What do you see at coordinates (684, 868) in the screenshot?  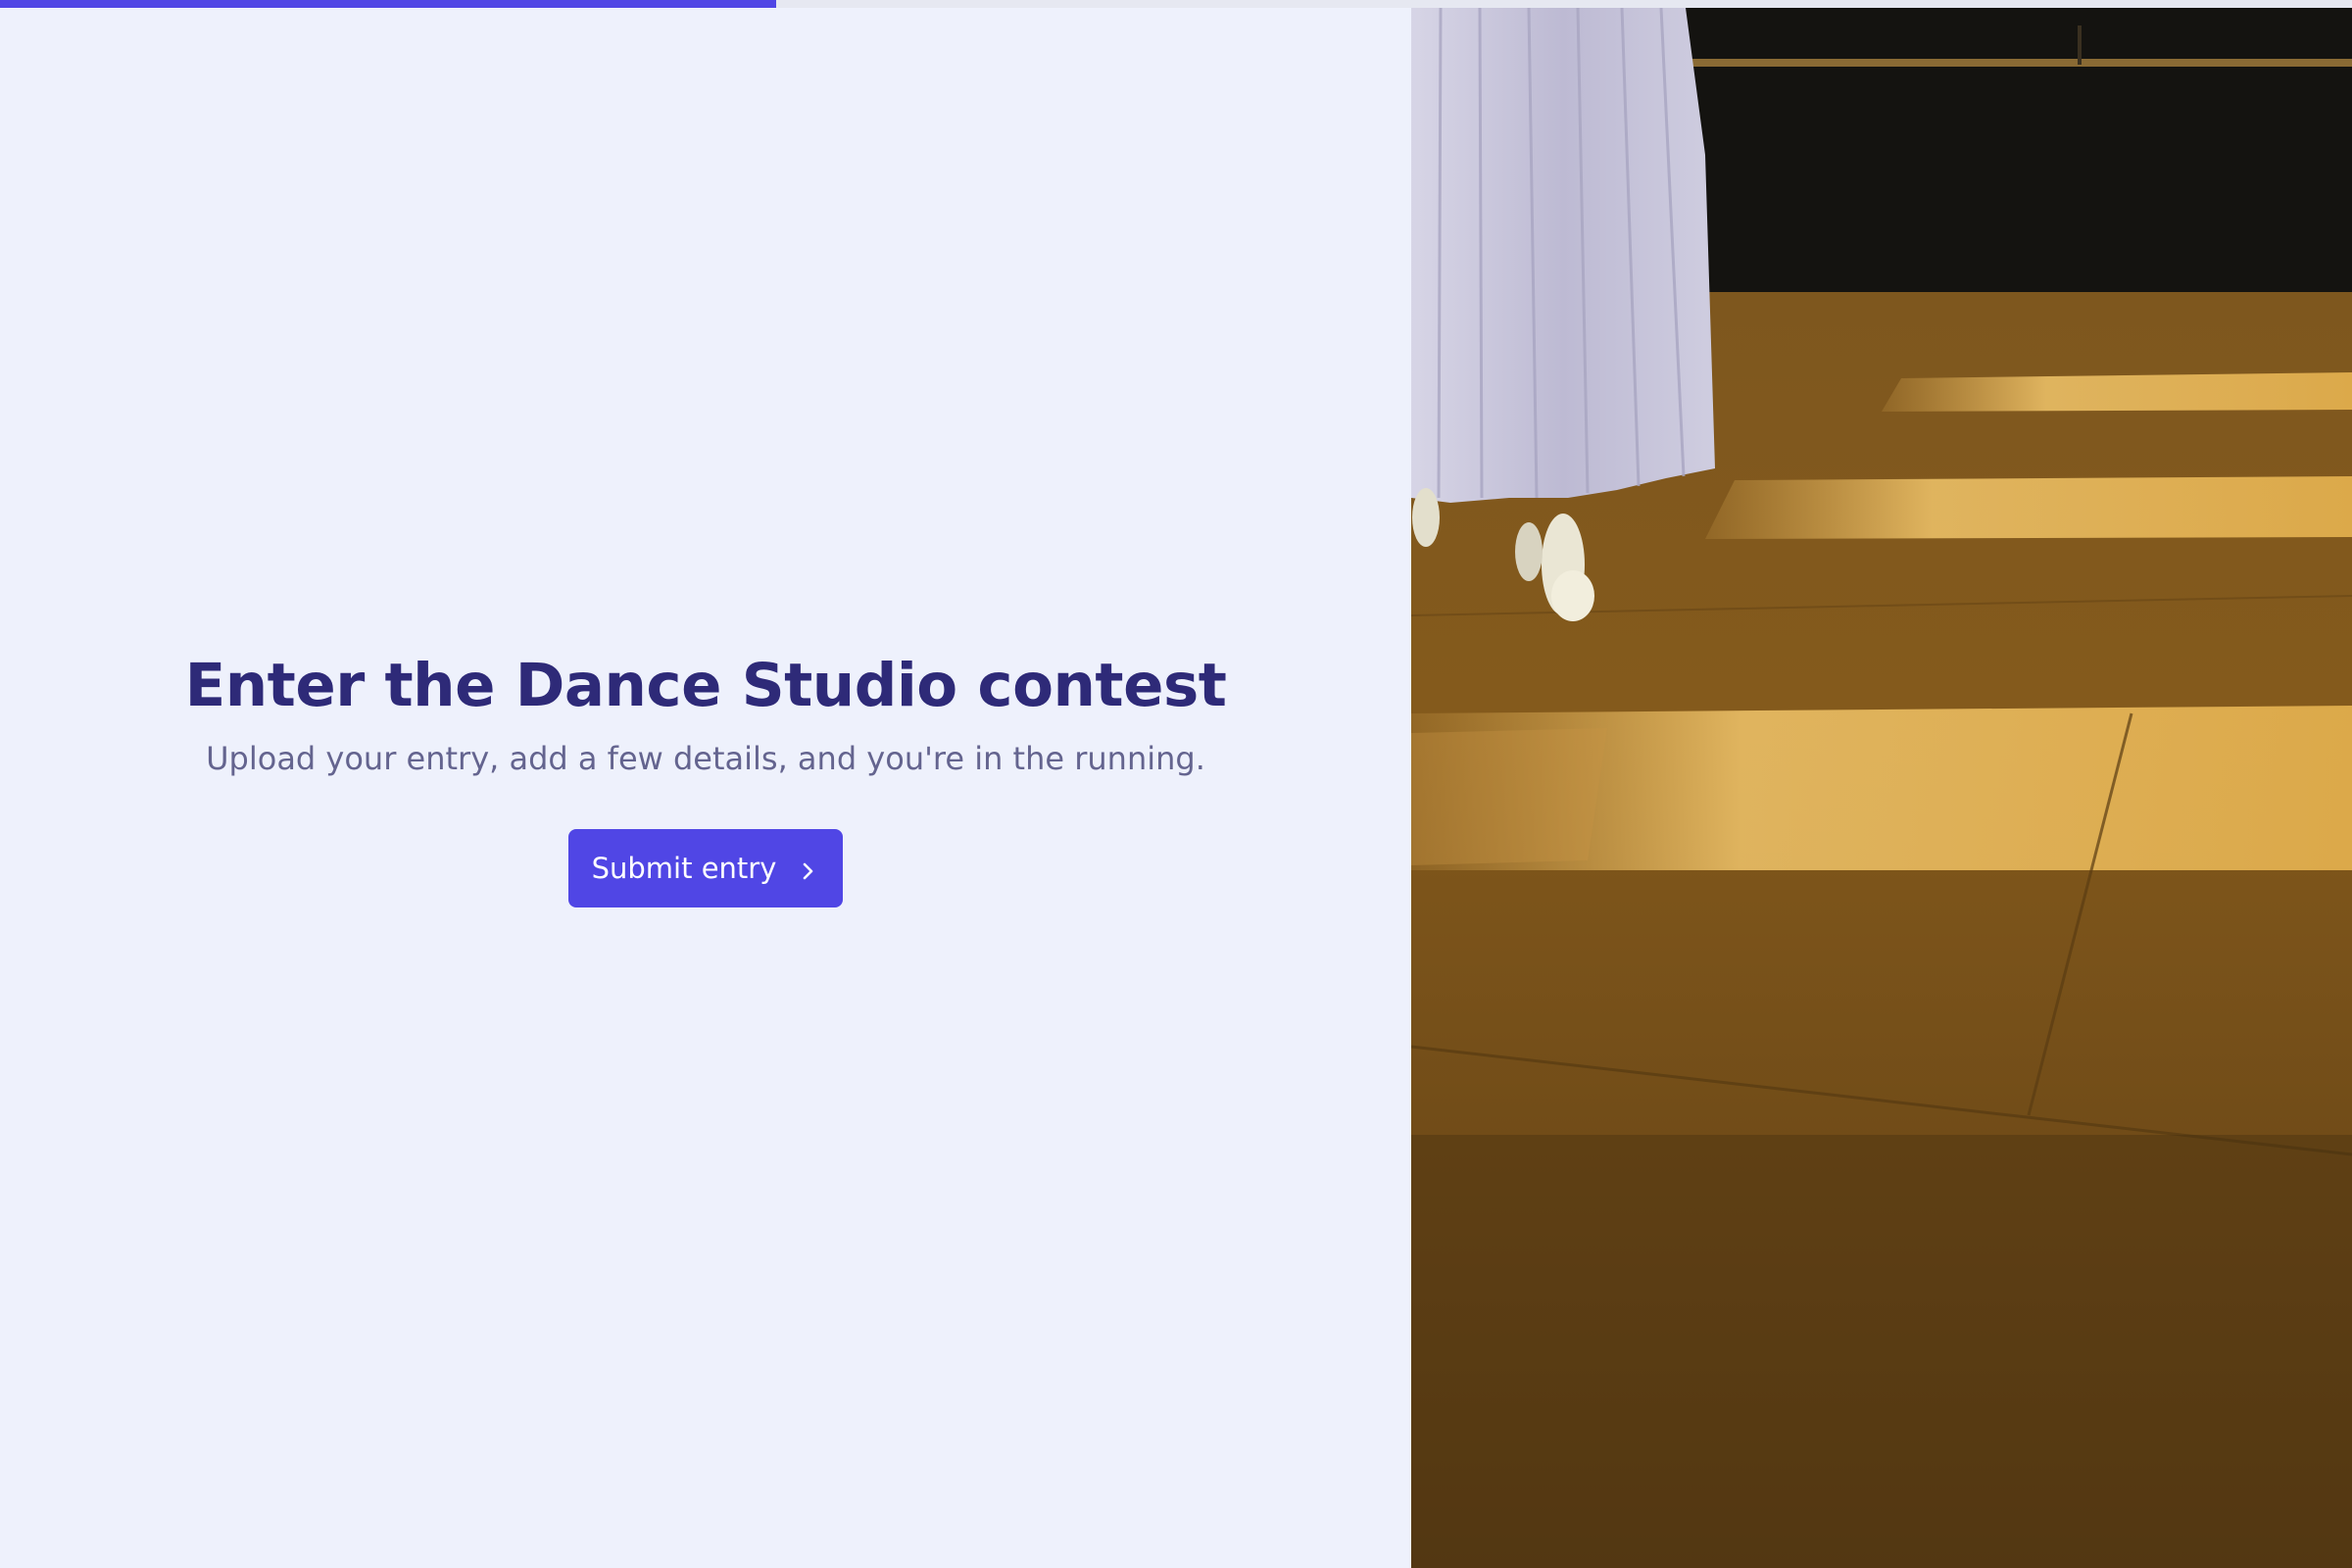 I see `submit-entry-label: Submit entry` at bounding box center [684, 868].